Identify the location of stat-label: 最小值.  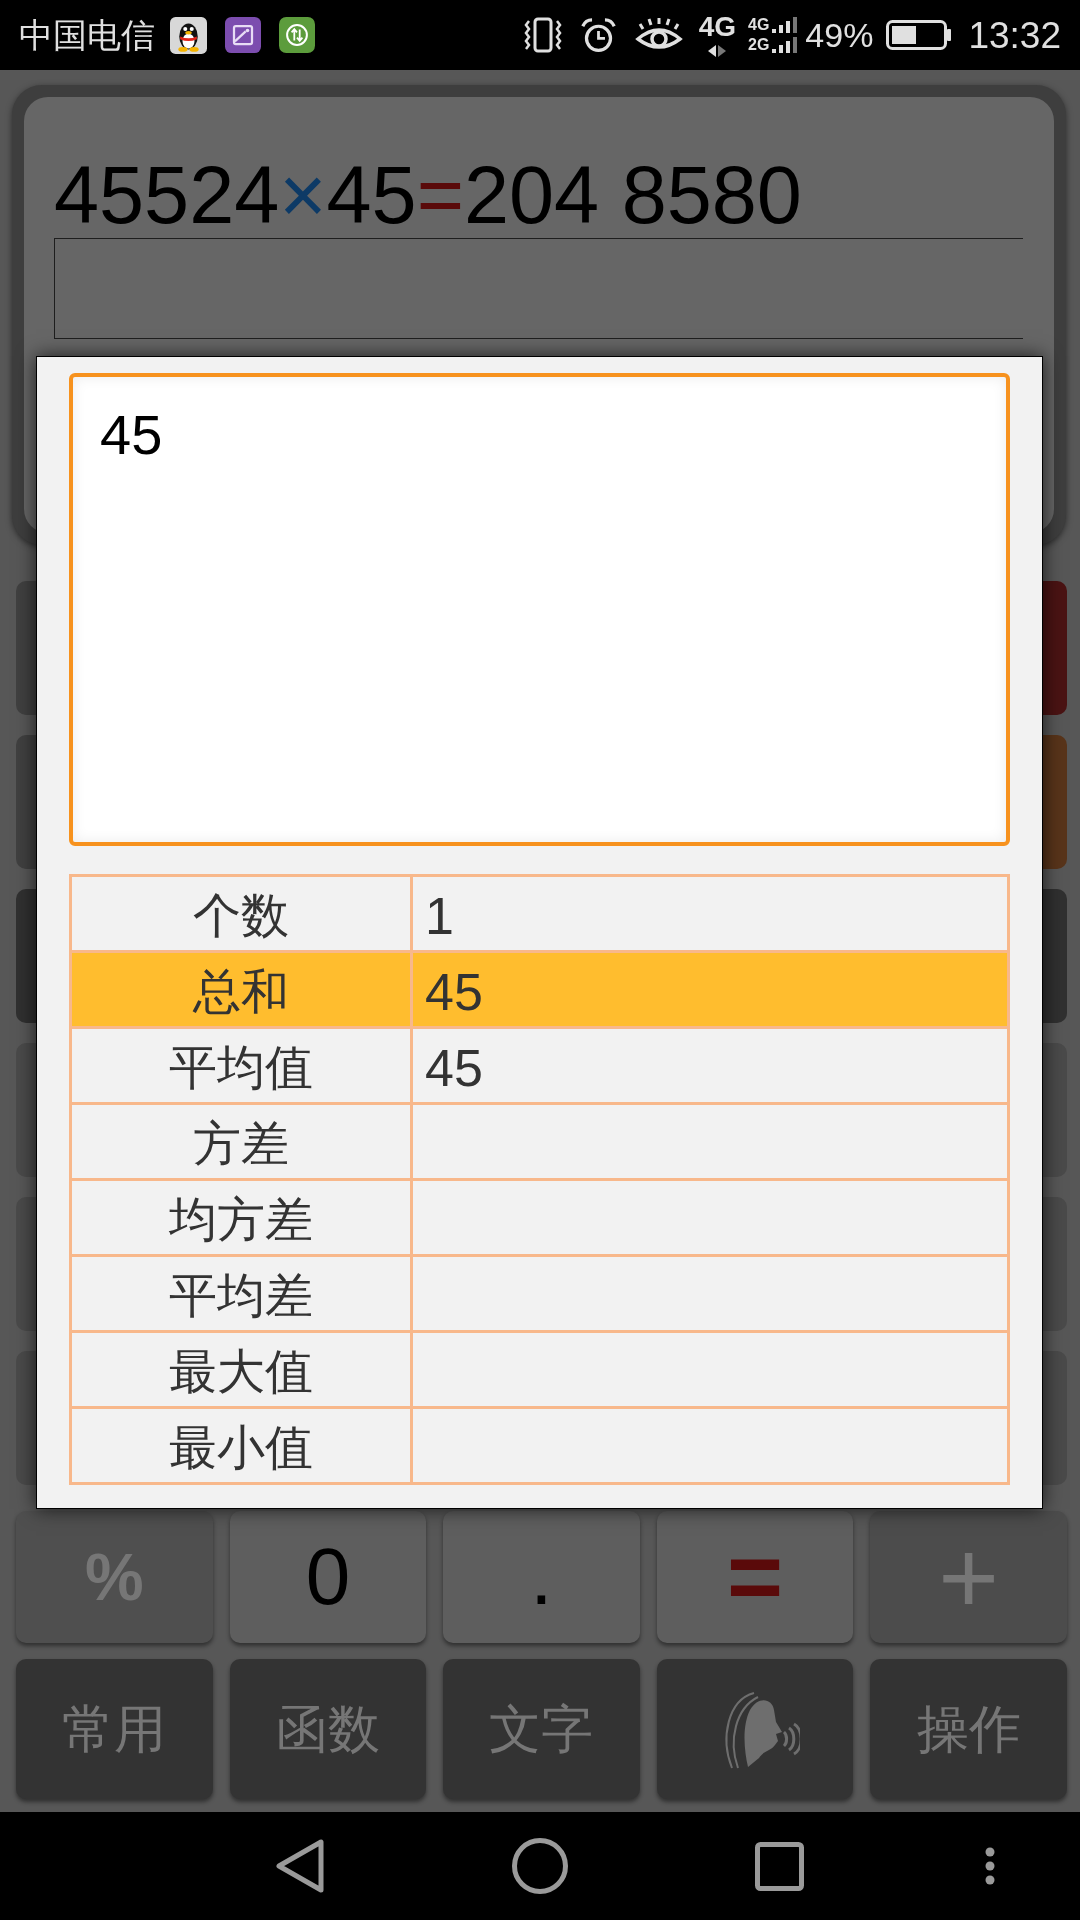
(241, 1447).